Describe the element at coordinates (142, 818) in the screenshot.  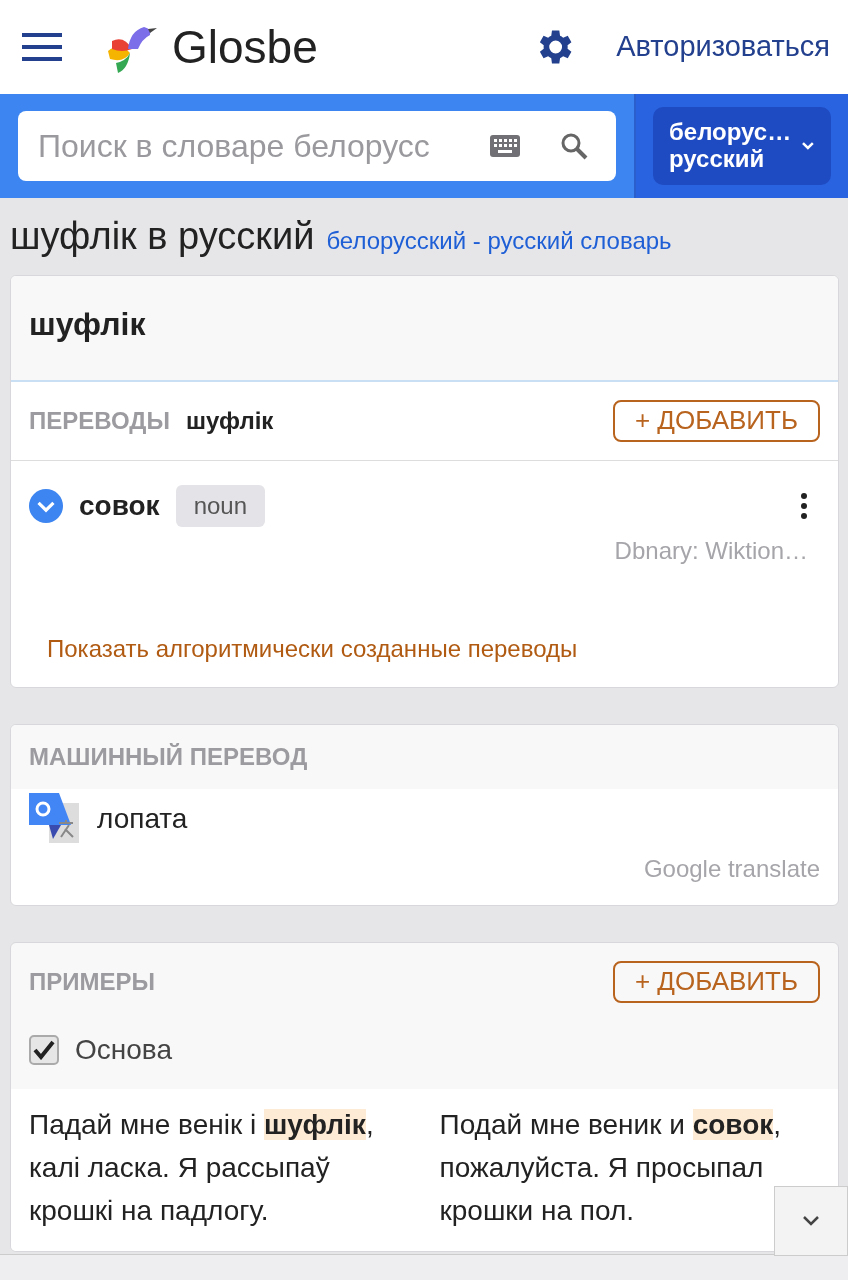
I see `translation-text: лопата` at that location.